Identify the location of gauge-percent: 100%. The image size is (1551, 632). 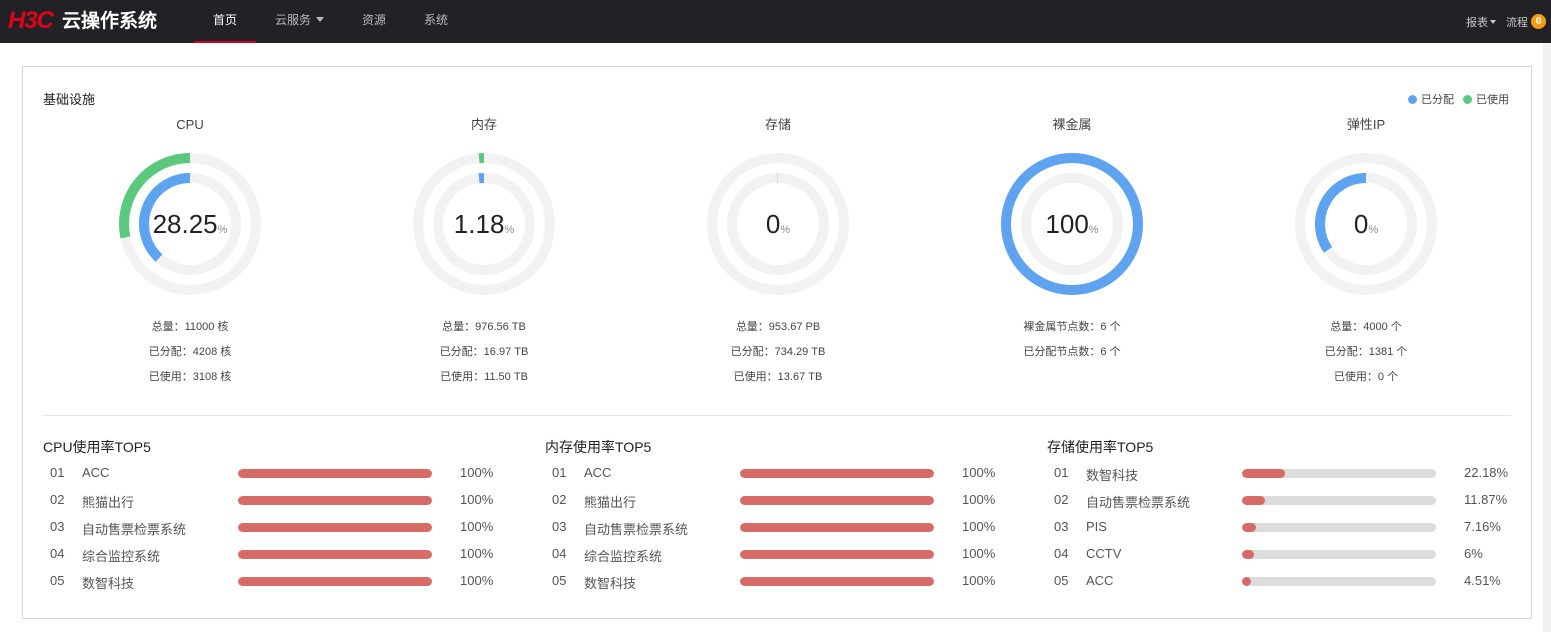
(1071, 224).